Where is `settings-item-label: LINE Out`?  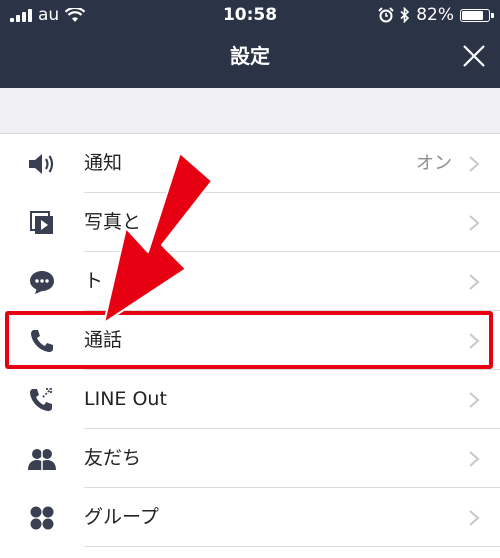 settings-item-label: LINE Out is located at coordinates (125, 399).